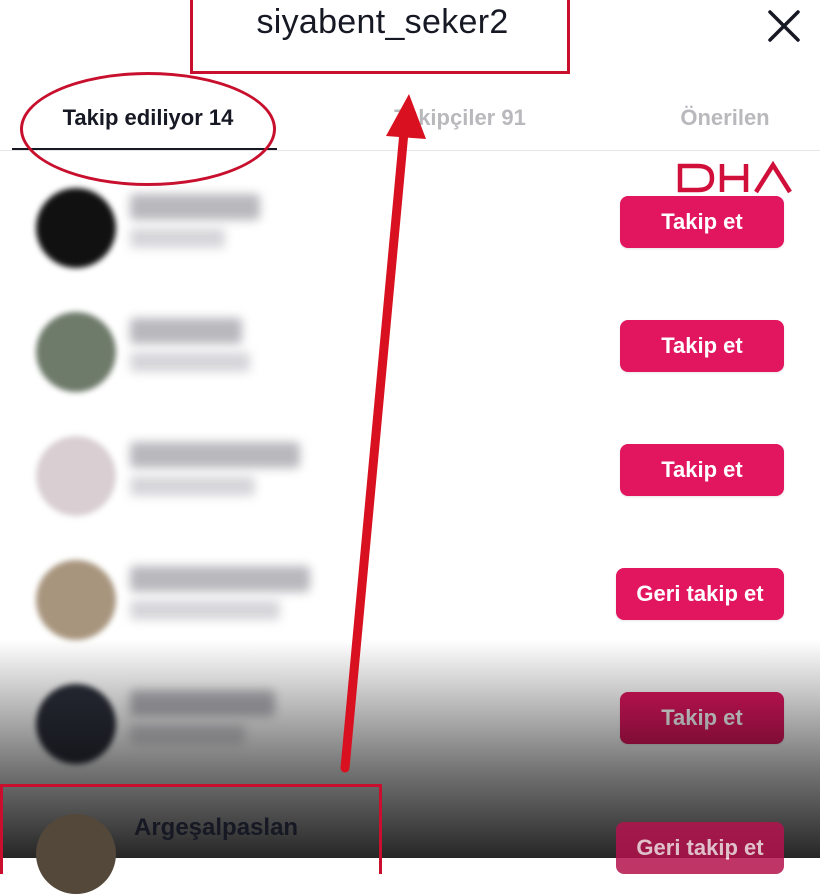  What do you see at coordinates (410, 839) in the screenshot?
I see `list-item-highlighted: Argeşalpaslan Geri takip et` at bounding box center [410, 839].